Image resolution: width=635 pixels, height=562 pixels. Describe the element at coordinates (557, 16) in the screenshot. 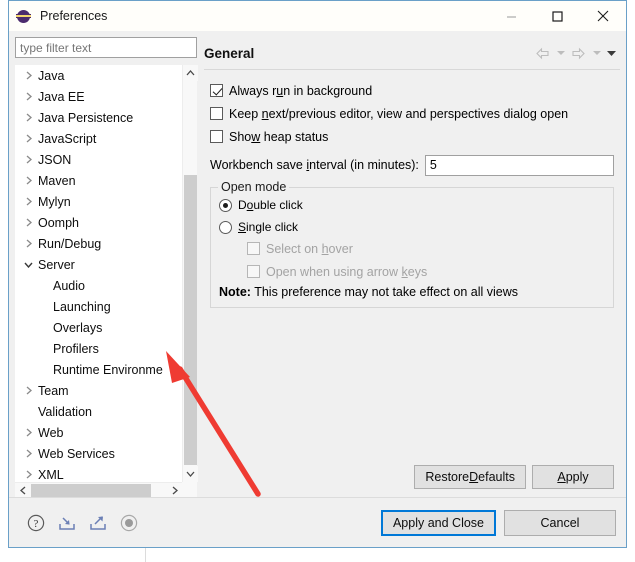

I see `maximize-icon` at that location.